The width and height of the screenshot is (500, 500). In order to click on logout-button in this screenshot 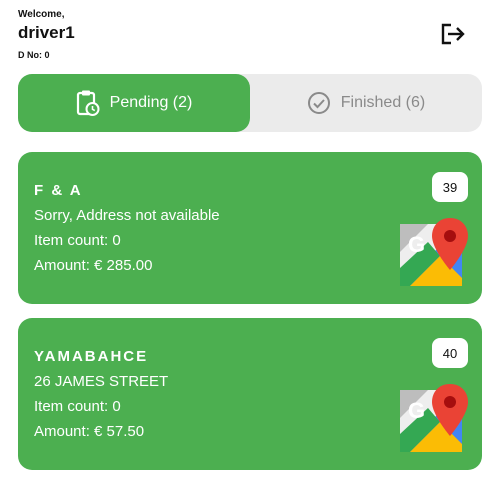, I will do `click(453, 34)`.